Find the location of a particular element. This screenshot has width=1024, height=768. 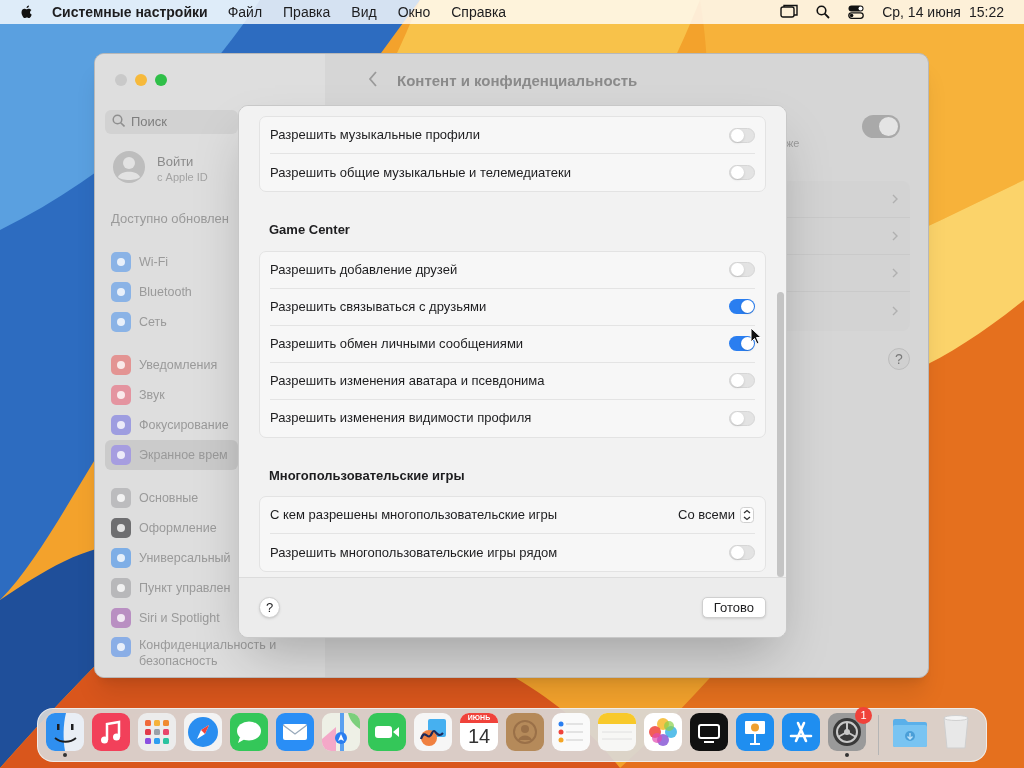

sidebar-item: Сеть is located at coordinates (171, 322).